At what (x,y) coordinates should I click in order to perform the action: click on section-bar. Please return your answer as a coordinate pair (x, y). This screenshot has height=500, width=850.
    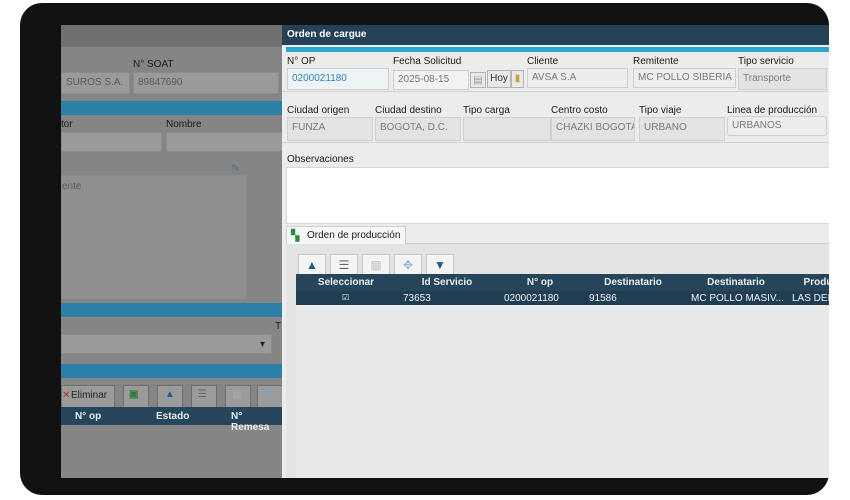
    Looking at the image, I should click on (171, 108).